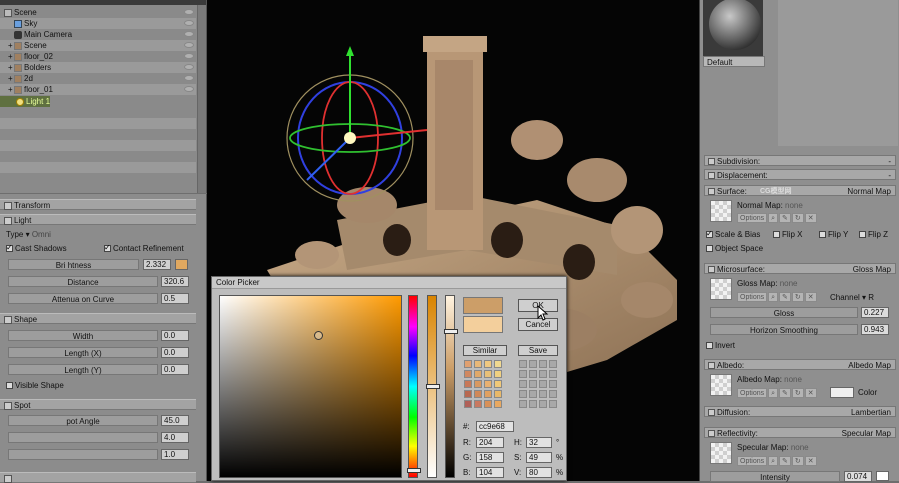  What do you see at coordinates (800, 174) in the screenshot?
I see `displacement-header: Displacement: -` at bounding box center [800, 174].